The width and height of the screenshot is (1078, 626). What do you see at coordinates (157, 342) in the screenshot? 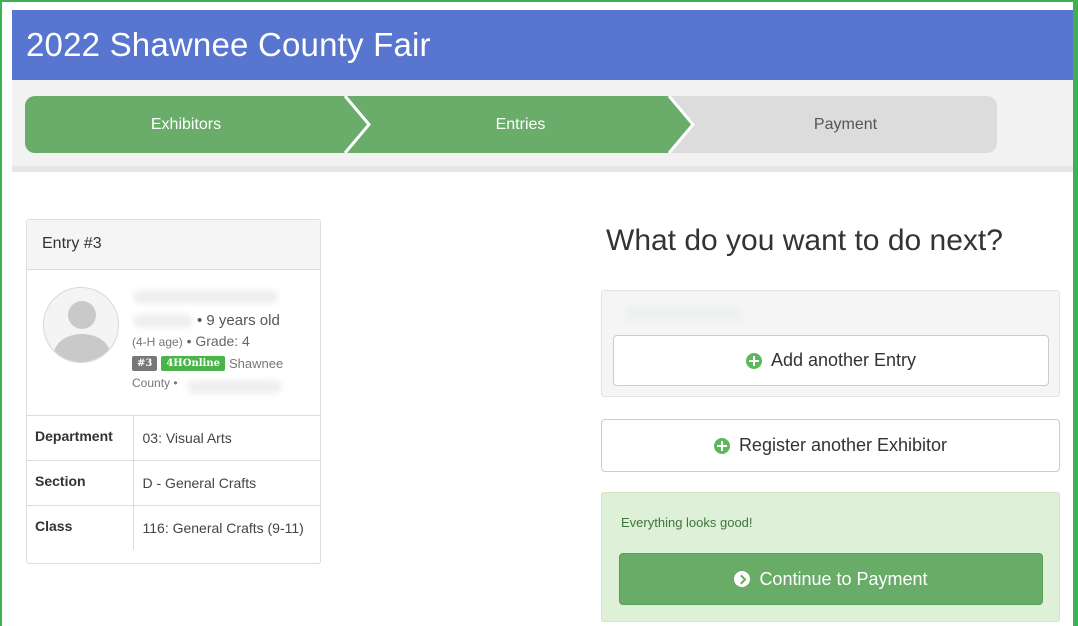
I see `age-note: (4-H age)` at bounding box center [157, 342].